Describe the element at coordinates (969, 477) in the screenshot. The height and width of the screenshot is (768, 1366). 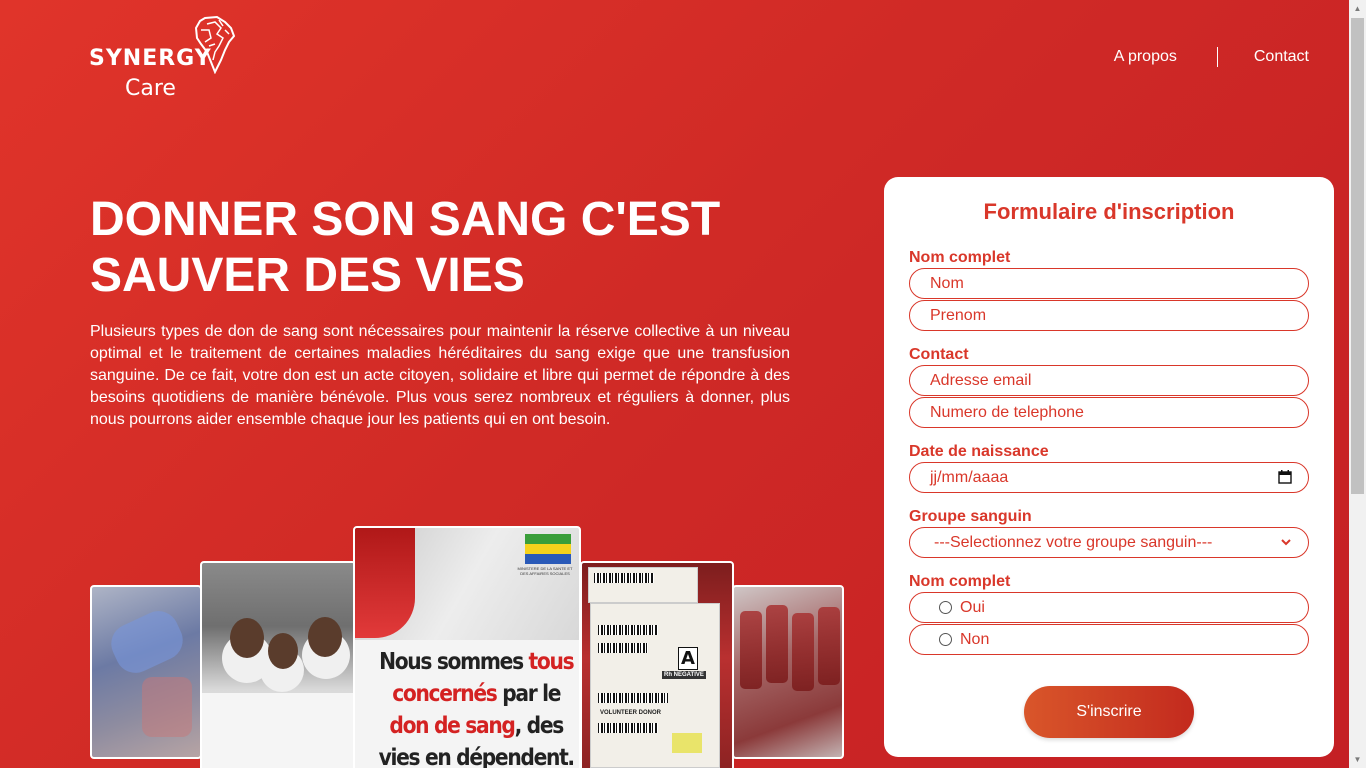
I see `dob-value: jj/mm/aaaa` at that location.